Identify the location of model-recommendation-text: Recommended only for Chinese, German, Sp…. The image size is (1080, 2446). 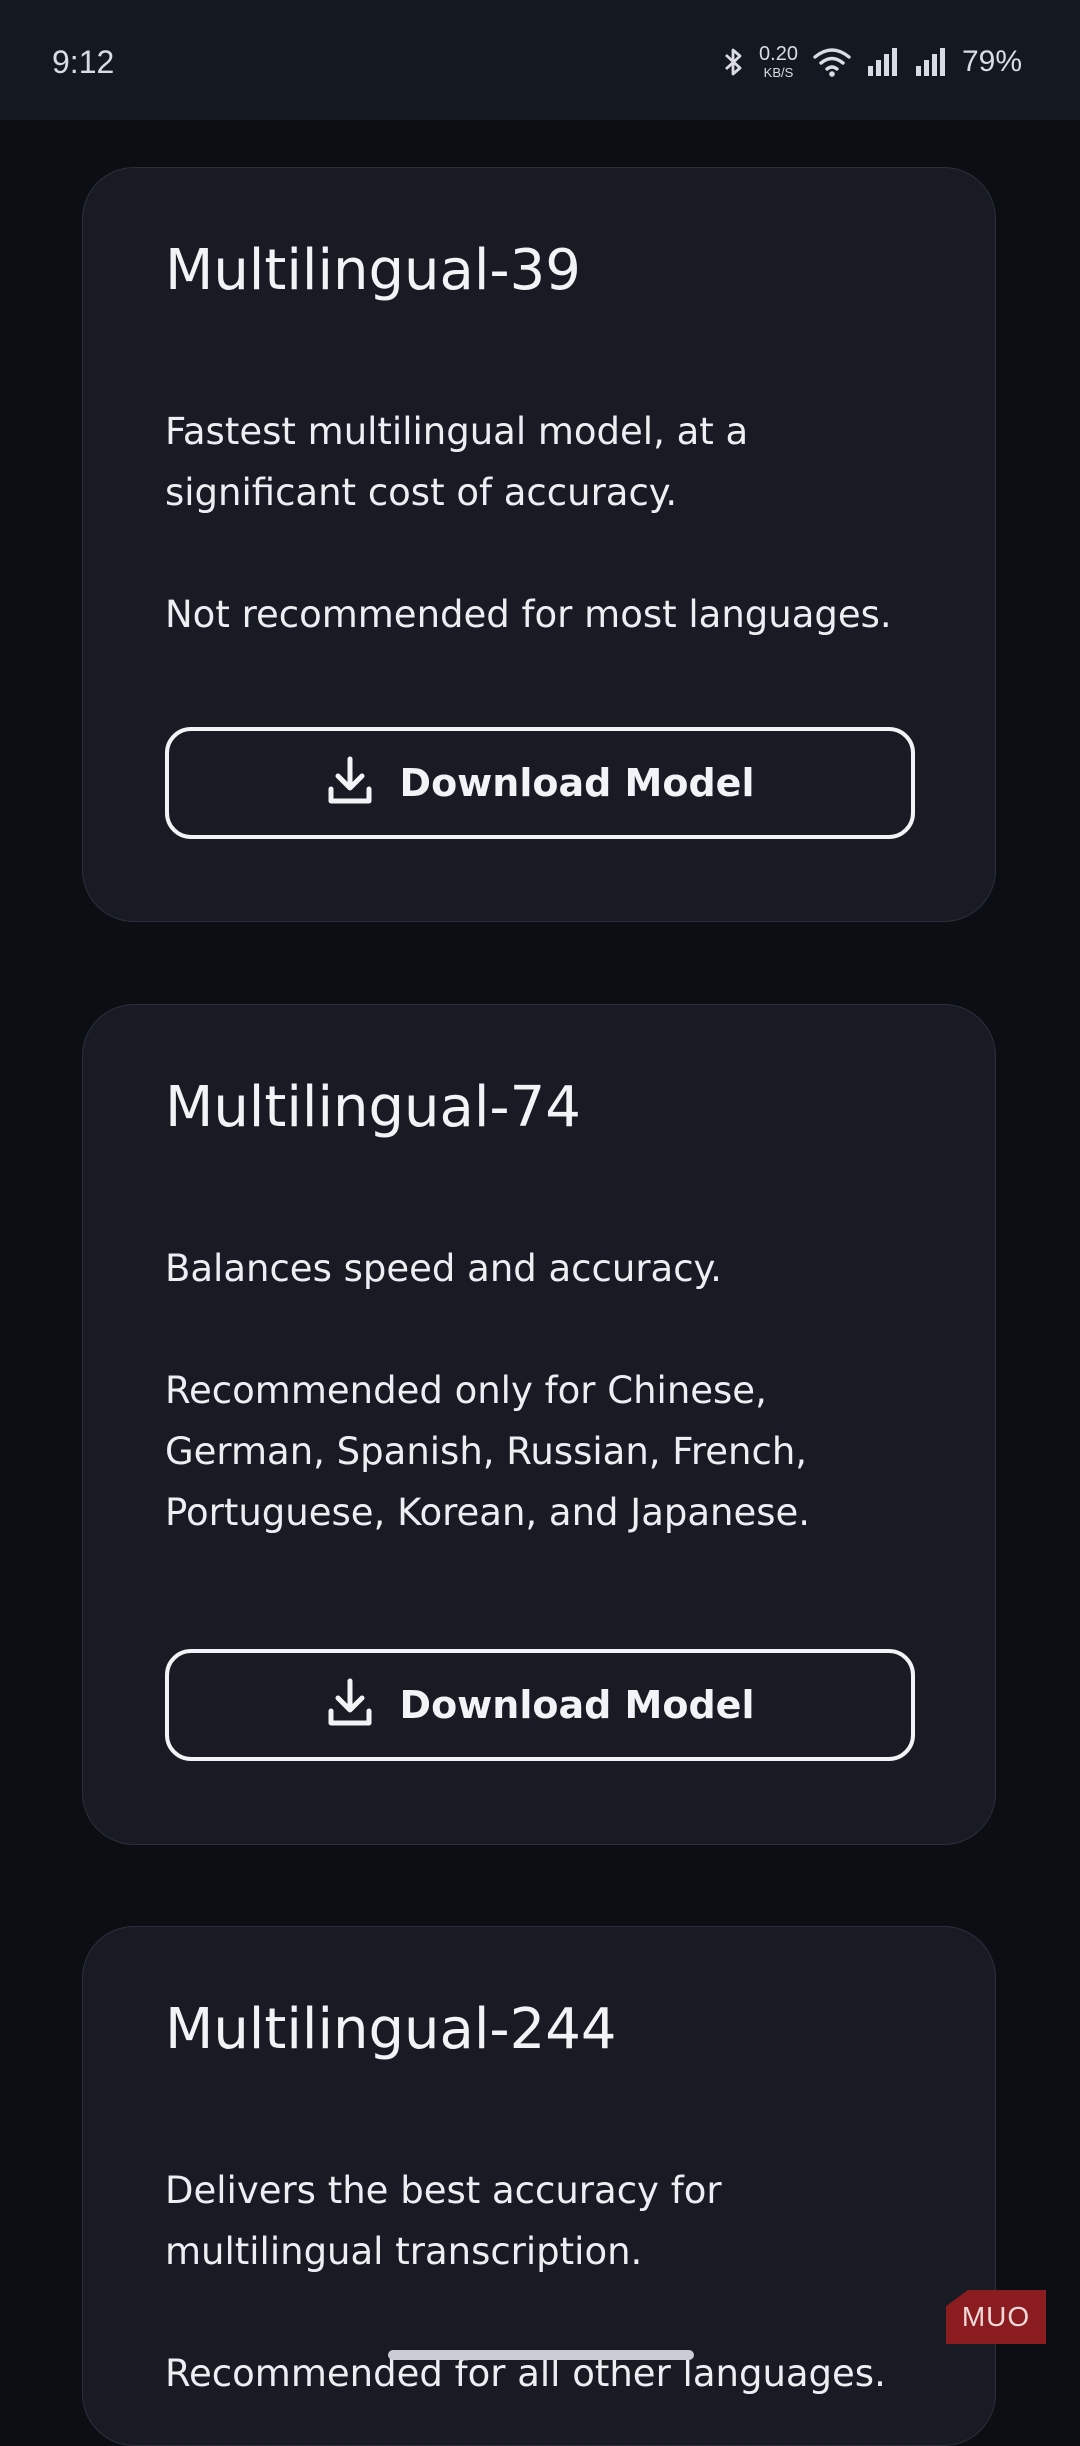
(488, 1451).